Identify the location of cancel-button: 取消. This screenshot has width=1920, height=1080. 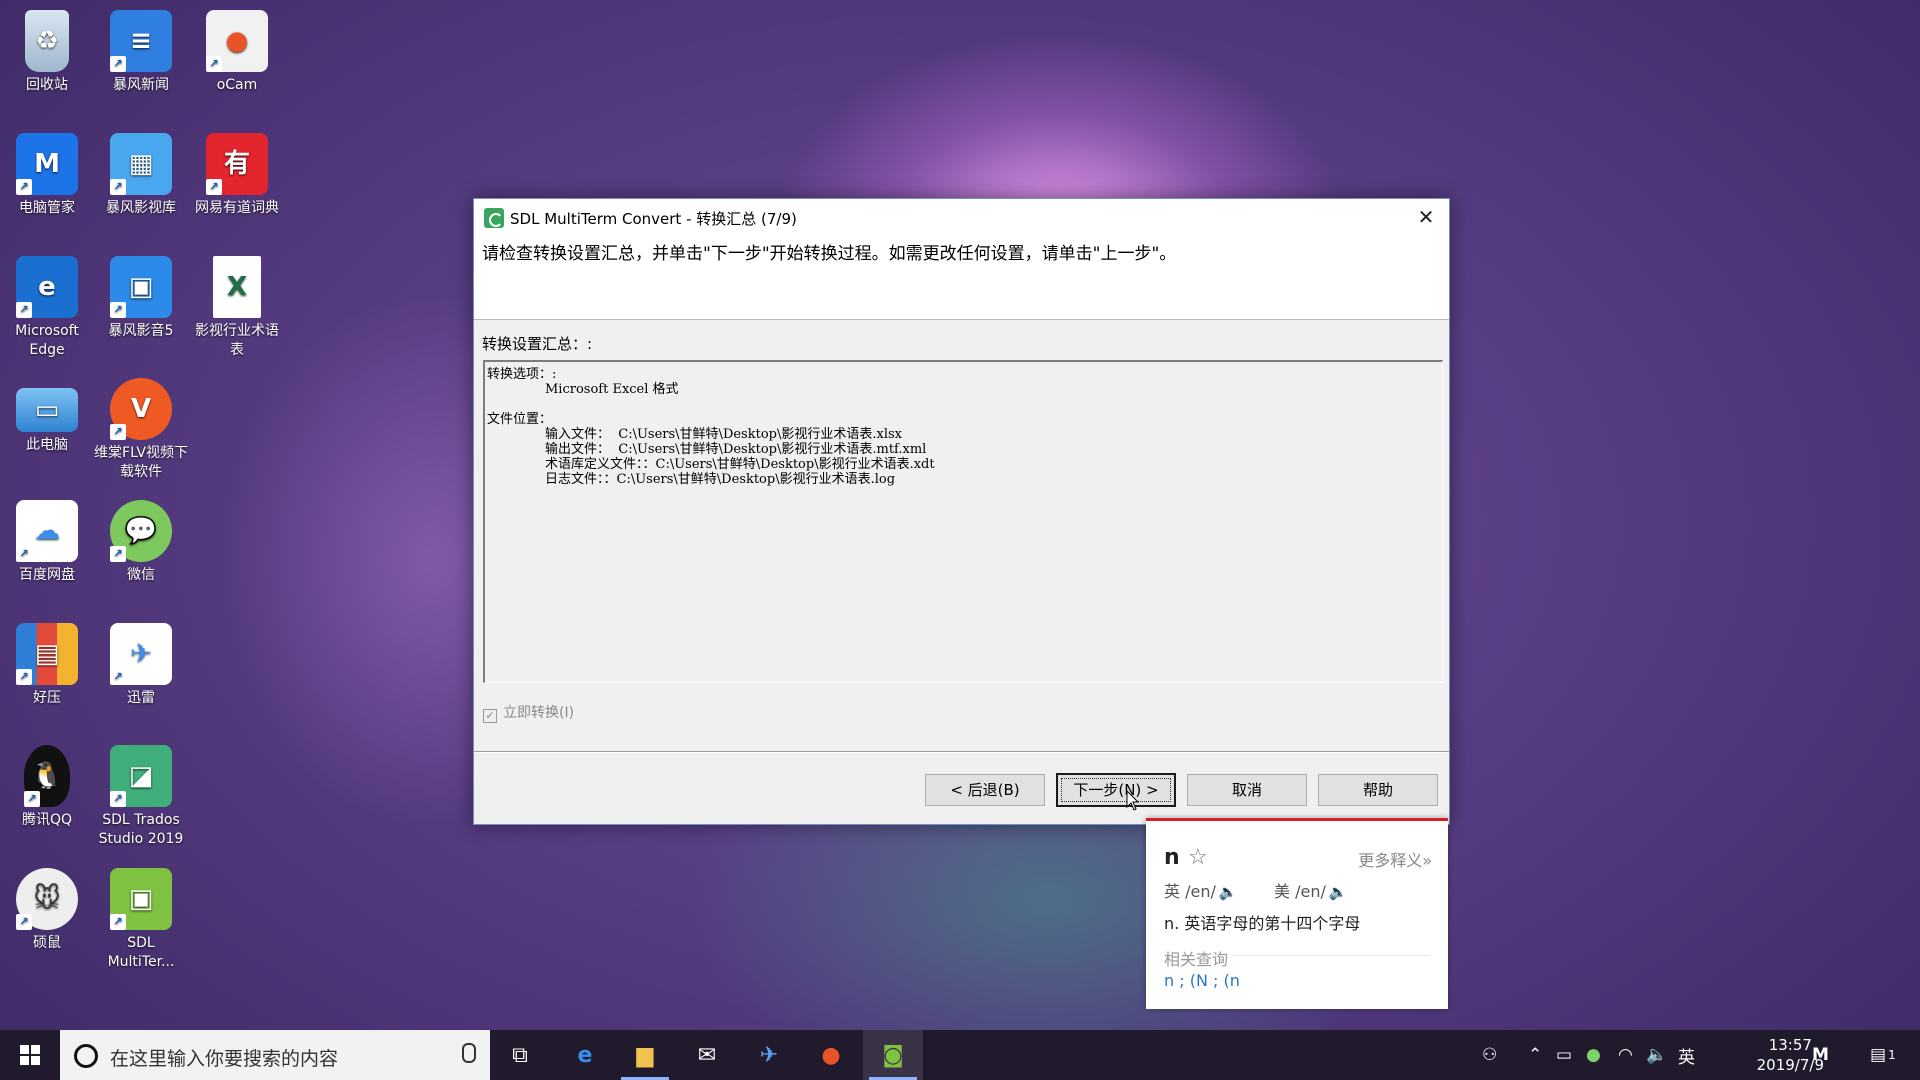
(1247, 790).